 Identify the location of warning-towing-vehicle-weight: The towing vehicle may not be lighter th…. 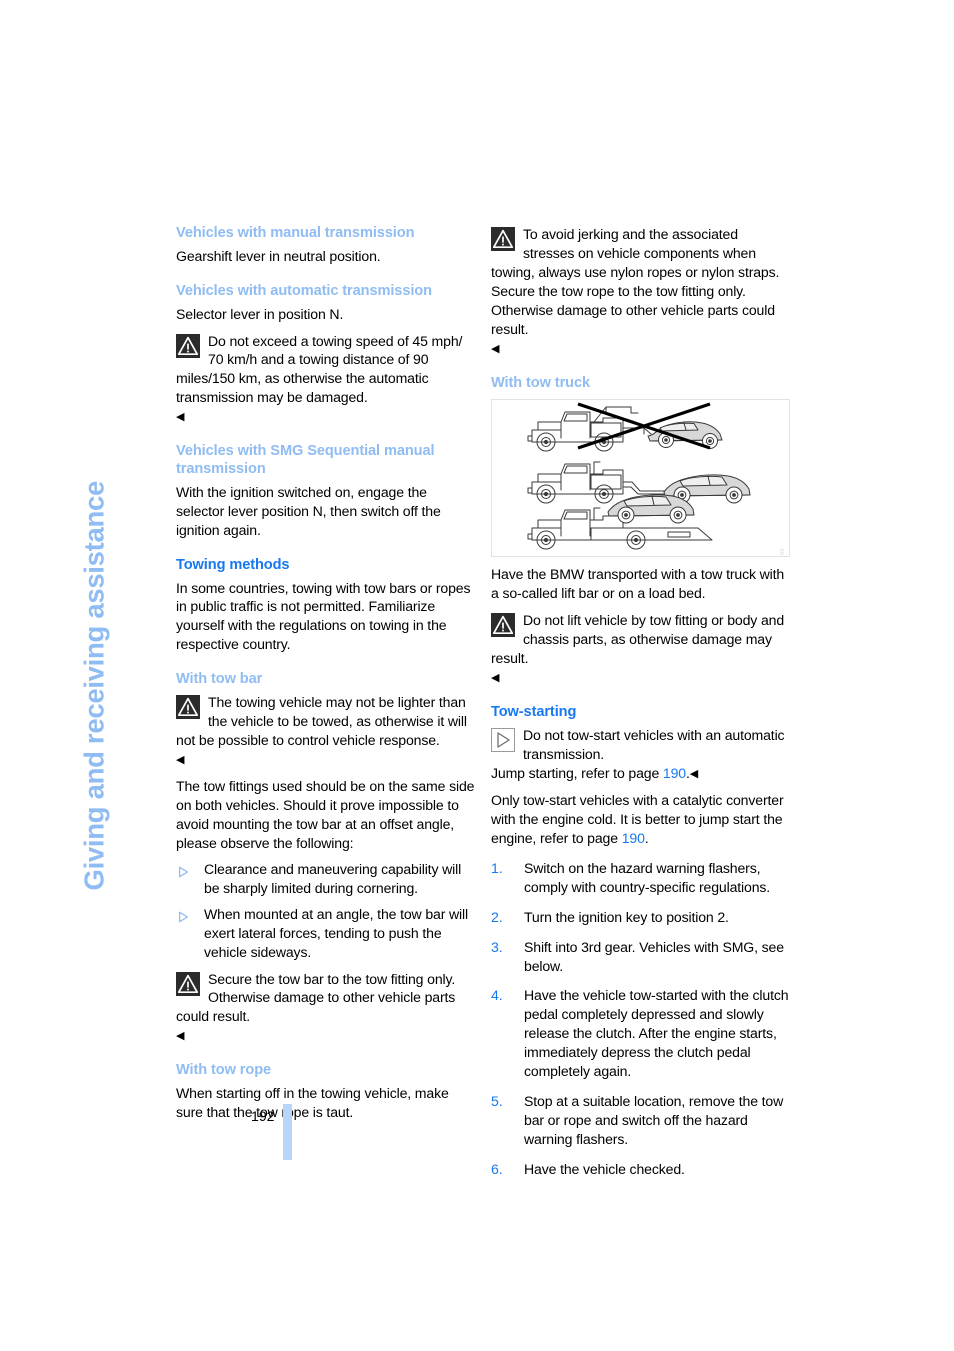
(325, 731).